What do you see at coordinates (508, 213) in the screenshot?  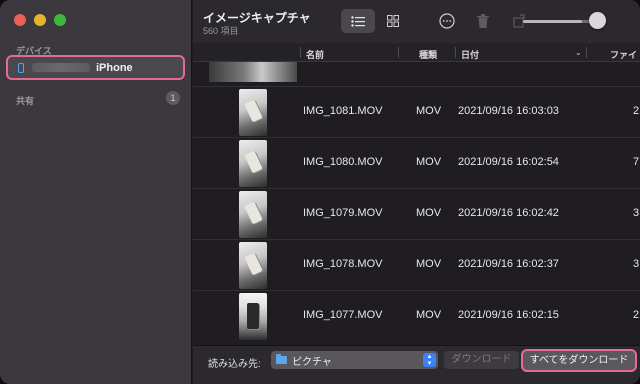 I see `file-date: 2021/09/16 16:02:42` at bounding box center [508, 213].